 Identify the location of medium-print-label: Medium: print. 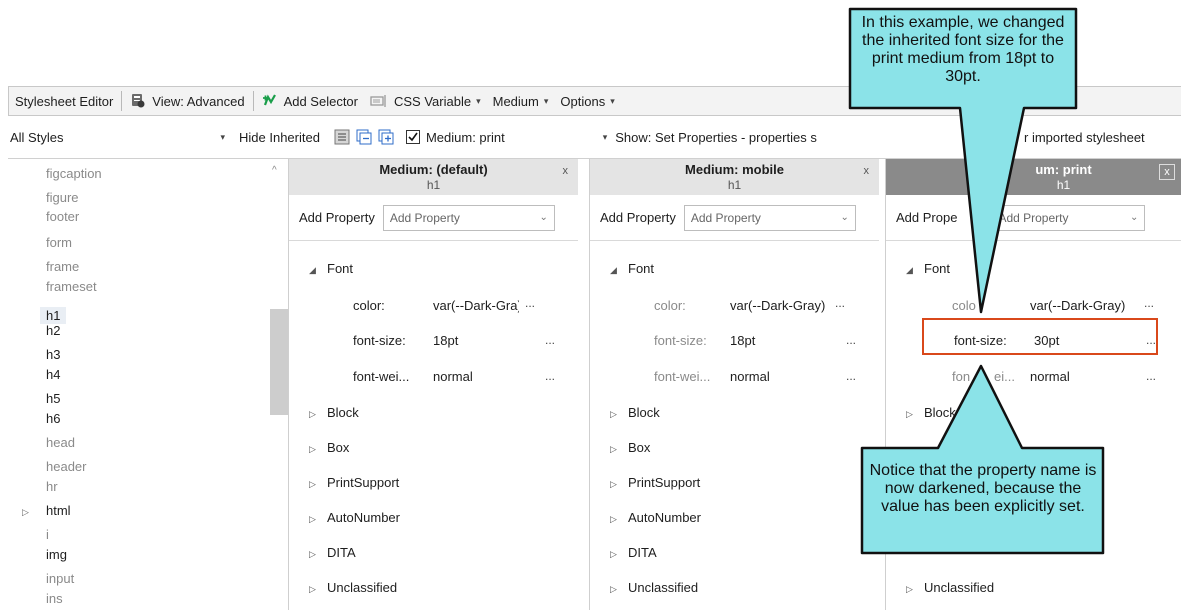
(465, 137).